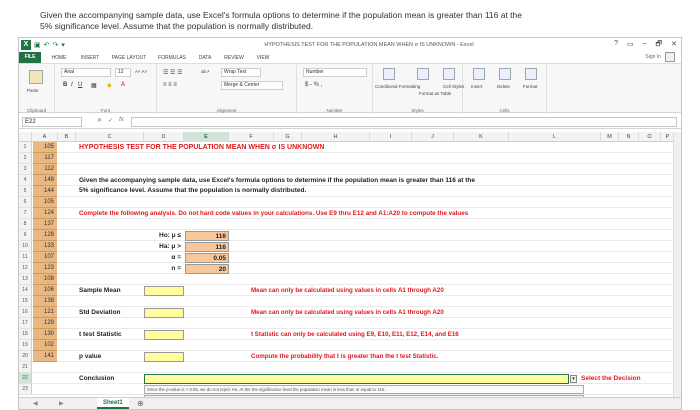 The height and width of the screenshot is (410, 700). What do you see at coordinates (25, 191) in the screenshot?
I see `row-header: 5` at bounding box center [25, 191].